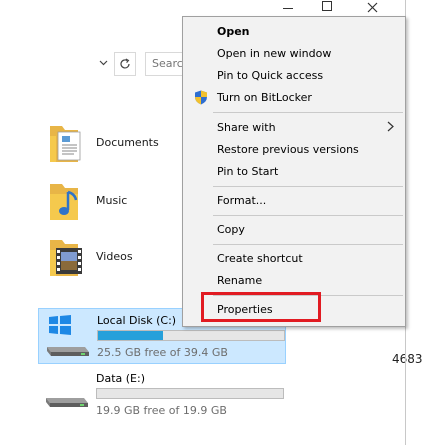 This screenshot has height=445, width=429. What do you see at coordinates (294, 127) in the screenshot?
I see `menu-item-share-with: Share with` at bounding box center [294, 127].